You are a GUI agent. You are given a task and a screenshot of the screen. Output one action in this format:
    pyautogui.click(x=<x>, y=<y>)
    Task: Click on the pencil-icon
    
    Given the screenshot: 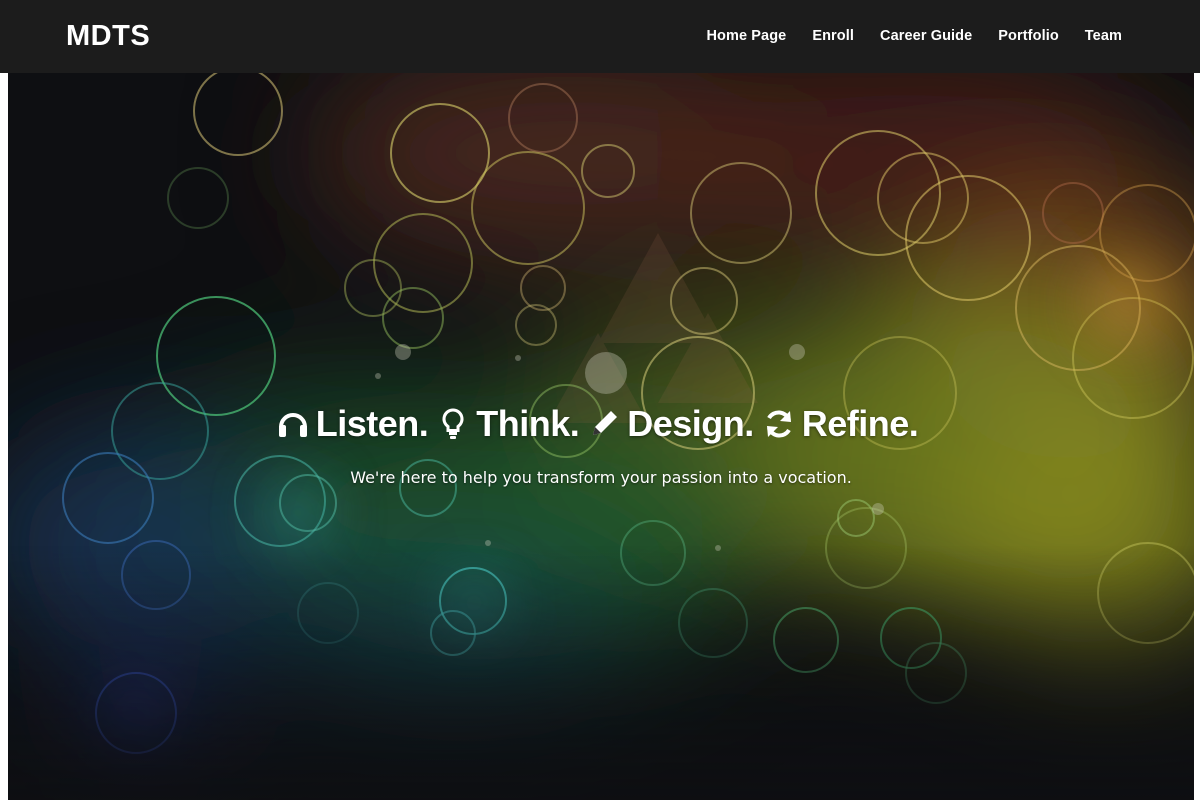 What is the action you would take?
    pyautogui.click(x=604, y=424)
    